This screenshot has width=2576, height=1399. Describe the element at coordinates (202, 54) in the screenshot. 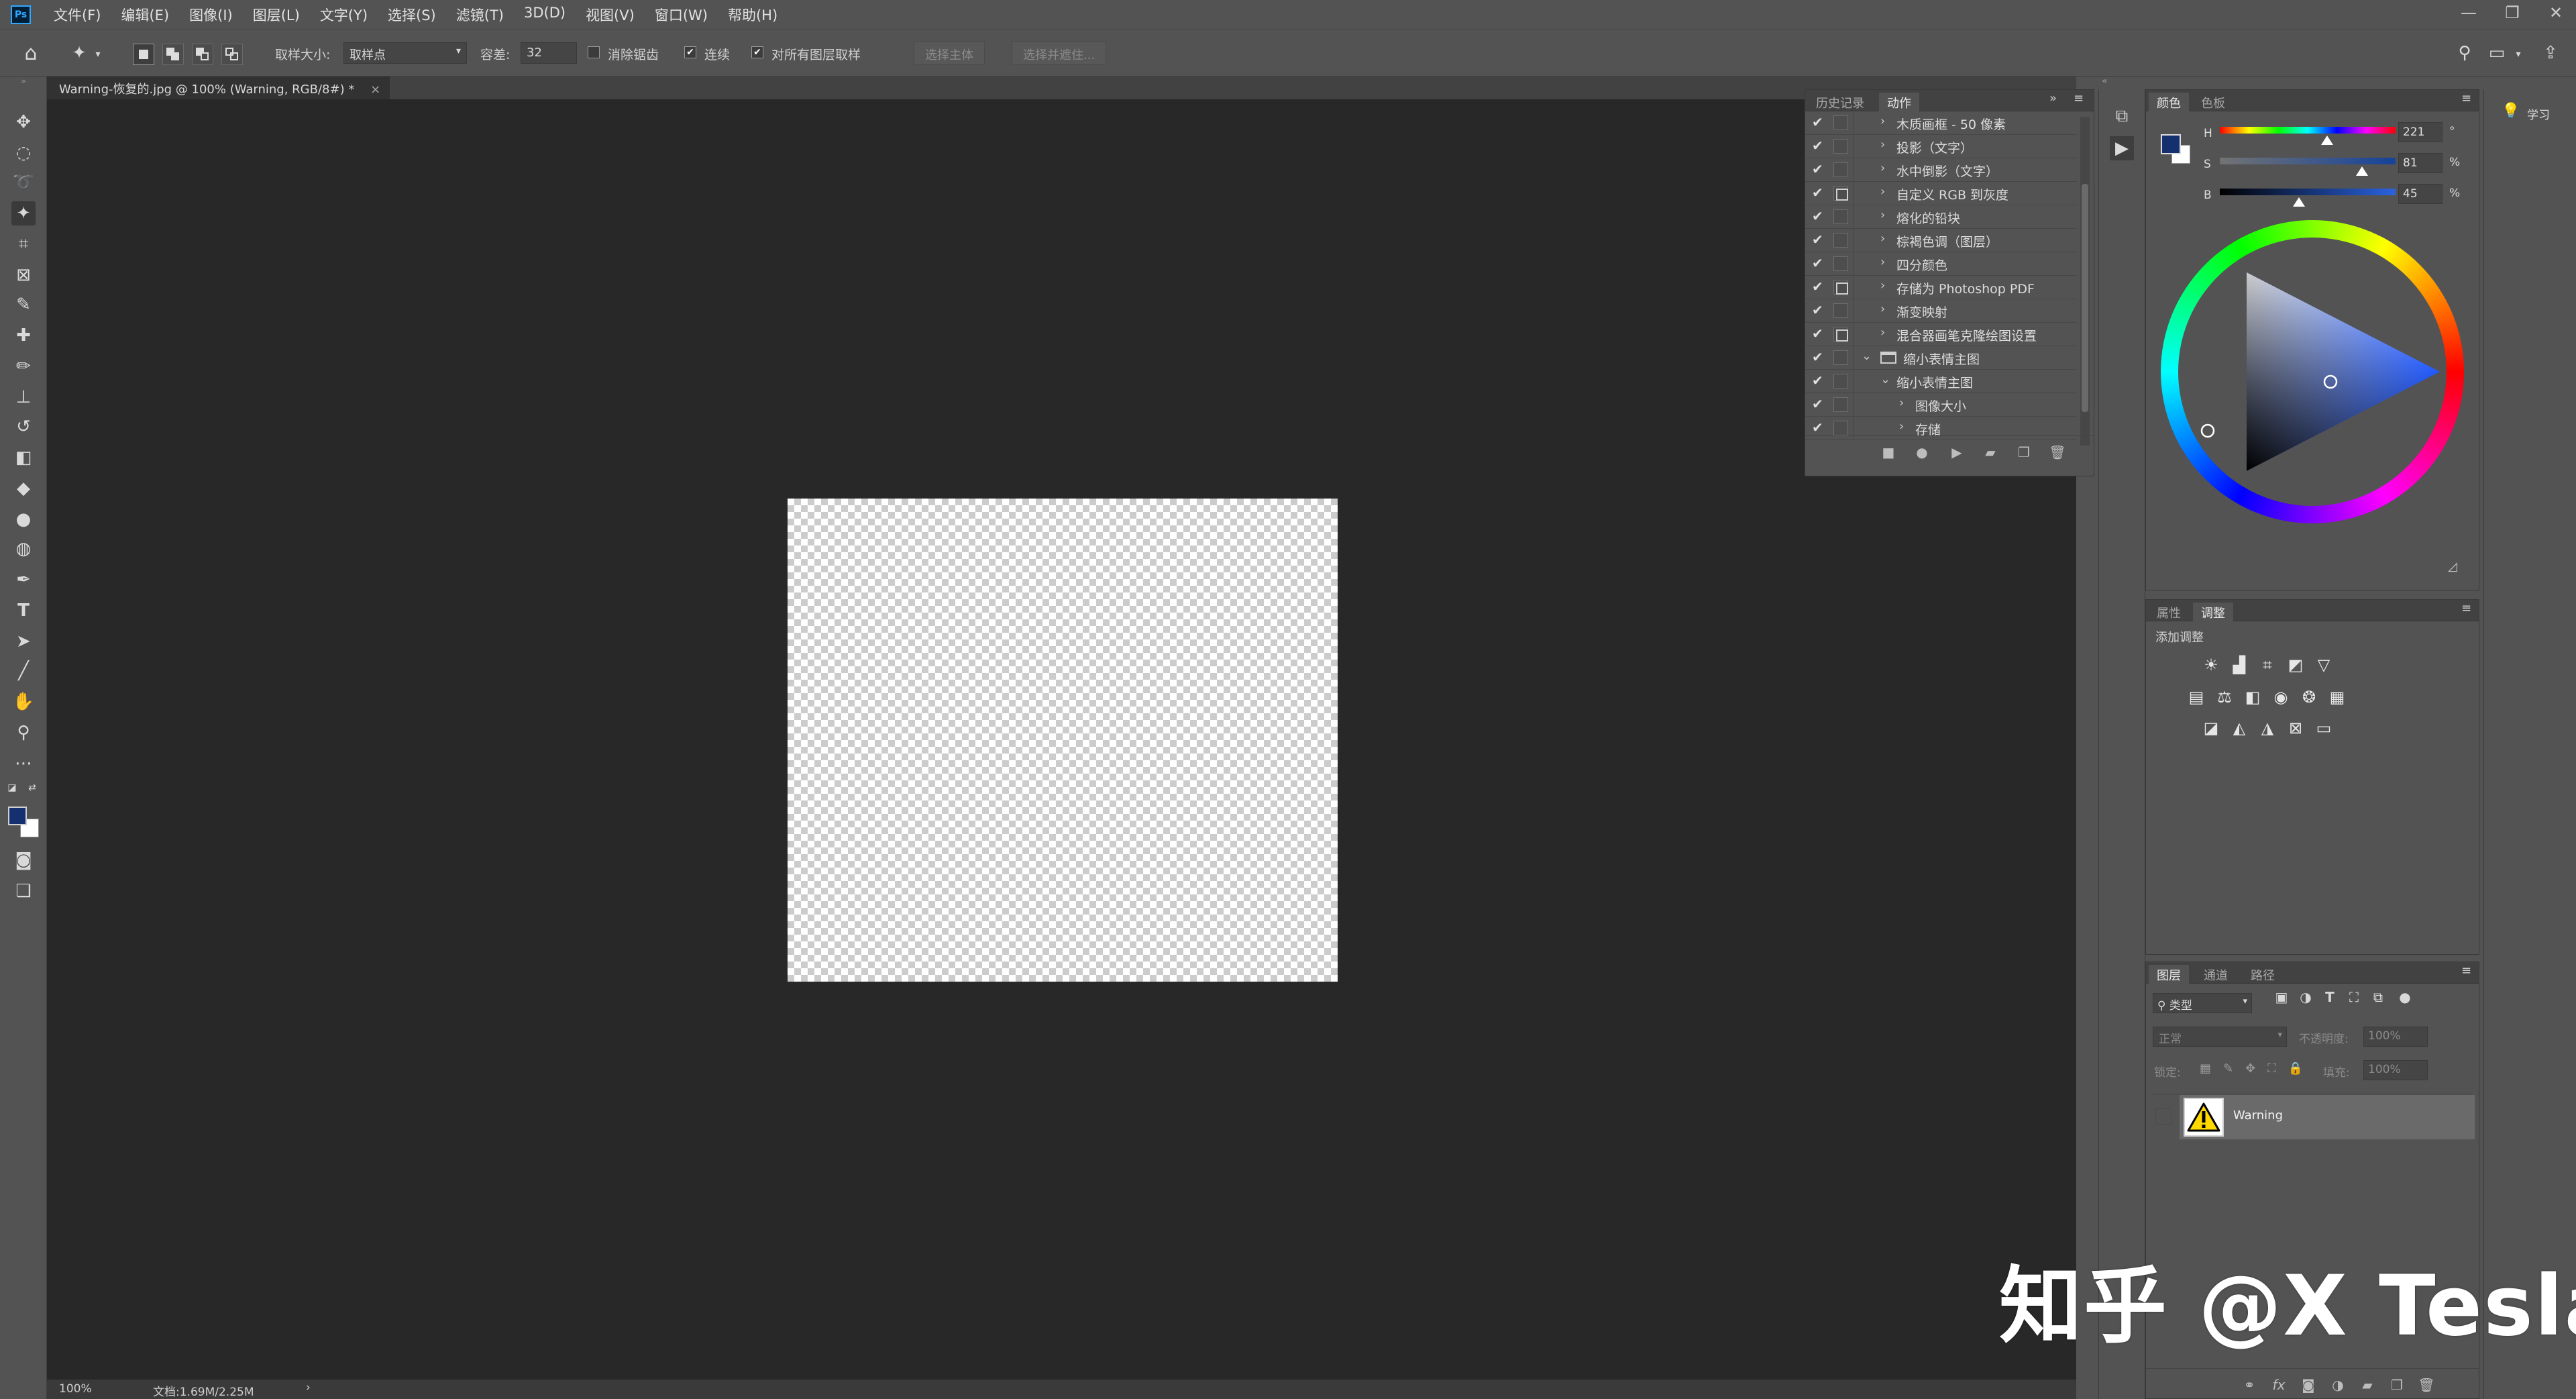

I see `subtract-from-selection-icon` at that location.